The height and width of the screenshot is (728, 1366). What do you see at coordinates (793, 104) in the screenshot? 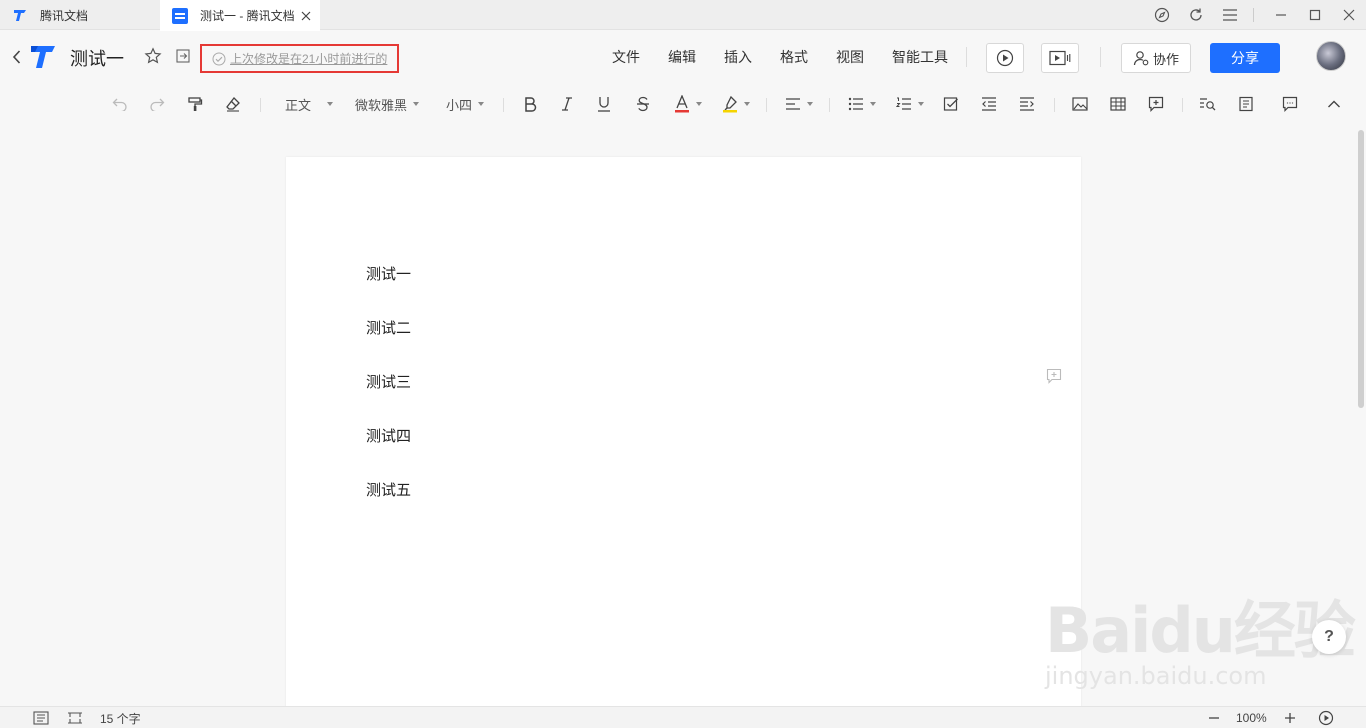
I see `align-left-icon` at bounding box center [793, 104].